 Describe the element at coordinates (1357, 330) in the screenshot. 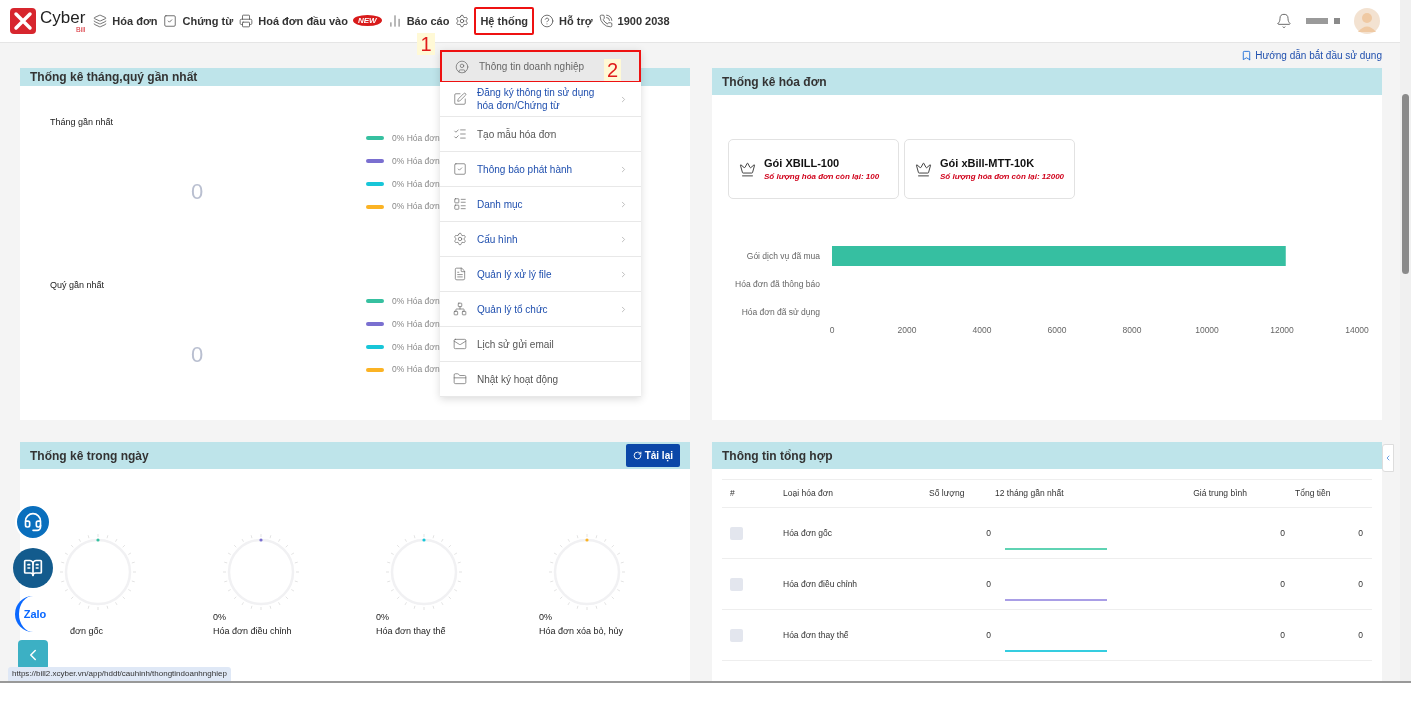

I see `axis-tick-label: 14000` at that location.